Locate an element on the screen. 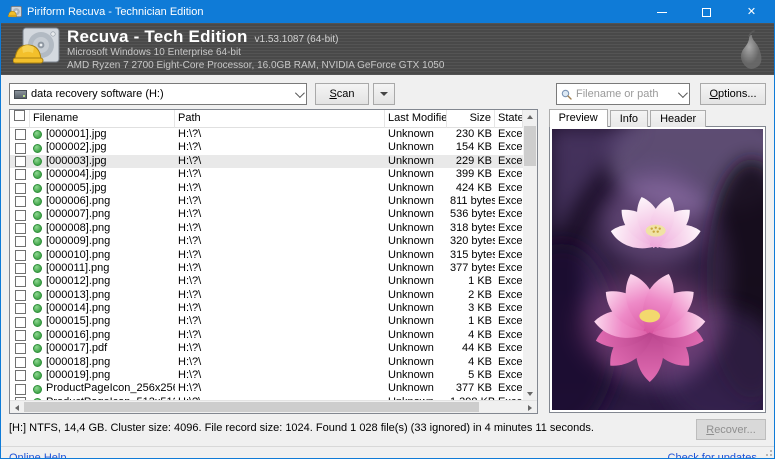 This screenshot has width=775, height=459. drive-selector: data recovery software (H:) is located at coordinates (158, 94).